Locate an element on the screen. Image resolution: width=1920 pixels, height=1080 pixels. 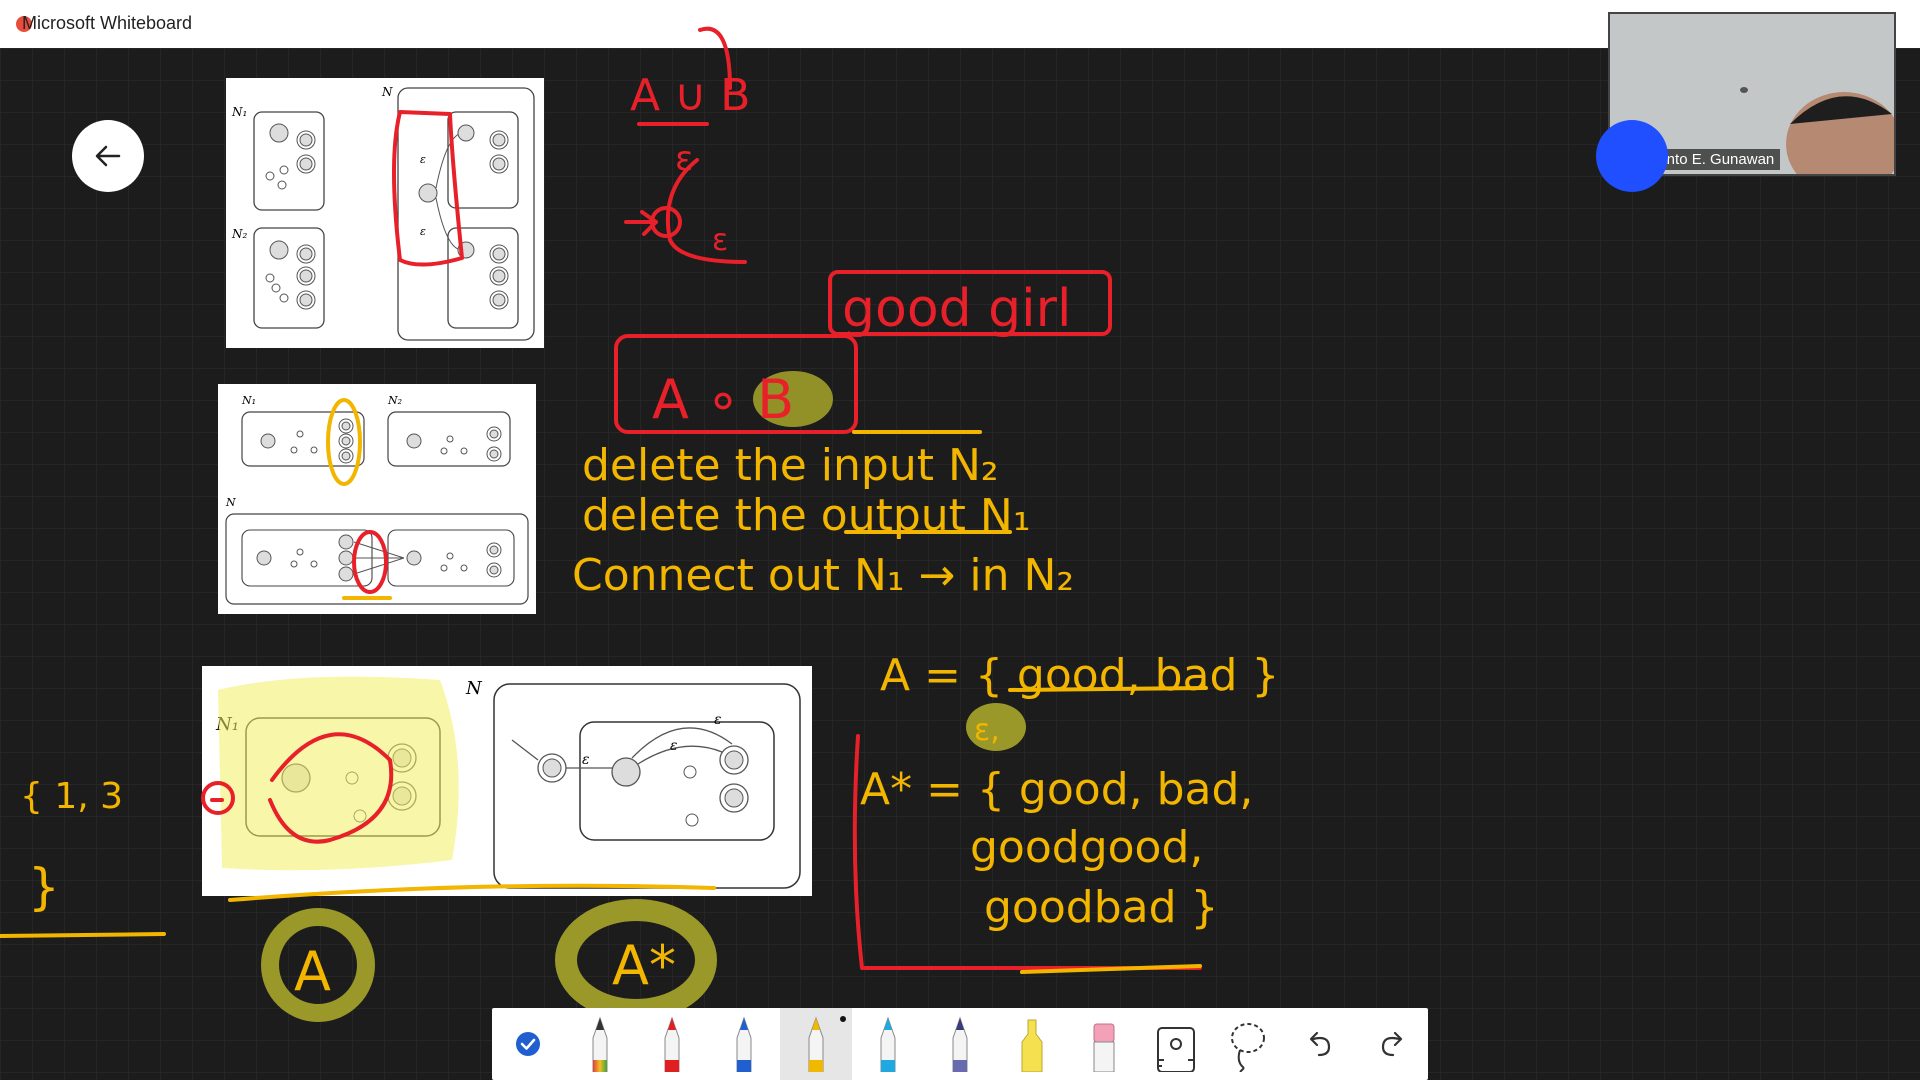
label-eps-top: ε is located at coordinates (423, 159).